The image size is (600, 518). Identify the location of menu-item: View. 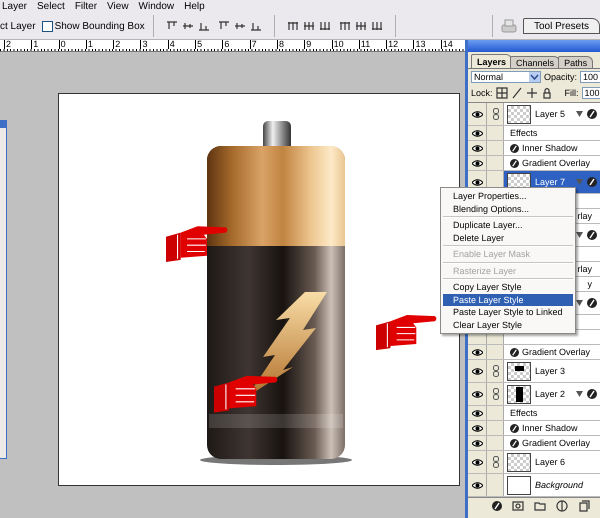
(118, 6).